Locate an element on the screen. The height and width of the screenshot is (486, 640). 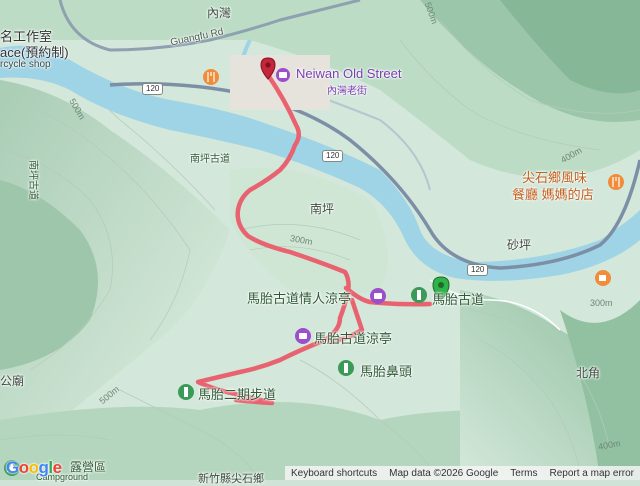
label-matai-nose: 馬胎鼻頭 is located at coordinates (386, 370).